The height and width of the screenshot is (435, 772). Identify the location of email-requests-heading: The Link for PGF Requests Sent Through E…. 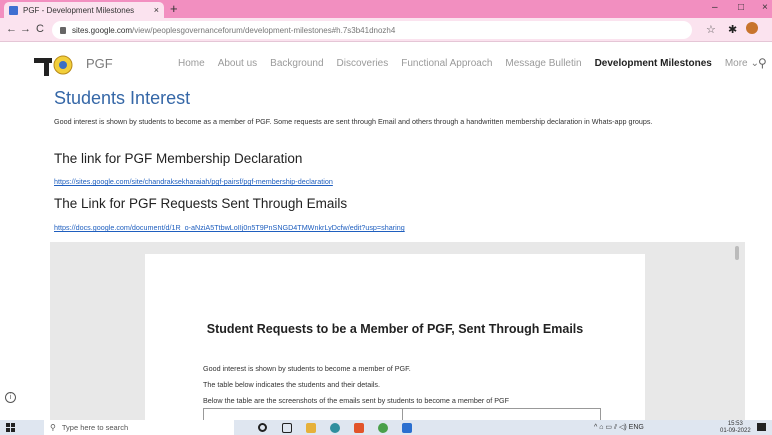
(201, 203).